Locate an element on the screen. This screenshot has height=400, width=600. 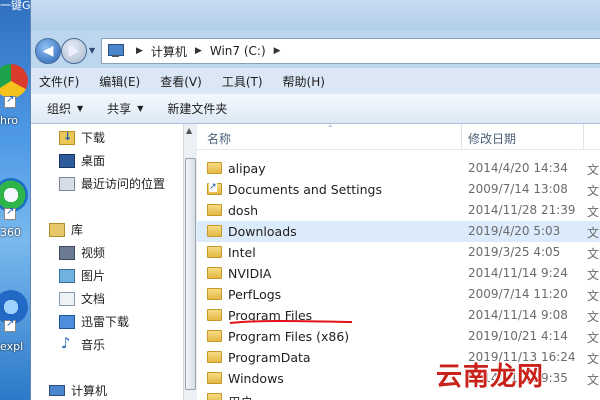
file-name: dosh is located at coordinates (243, 210).